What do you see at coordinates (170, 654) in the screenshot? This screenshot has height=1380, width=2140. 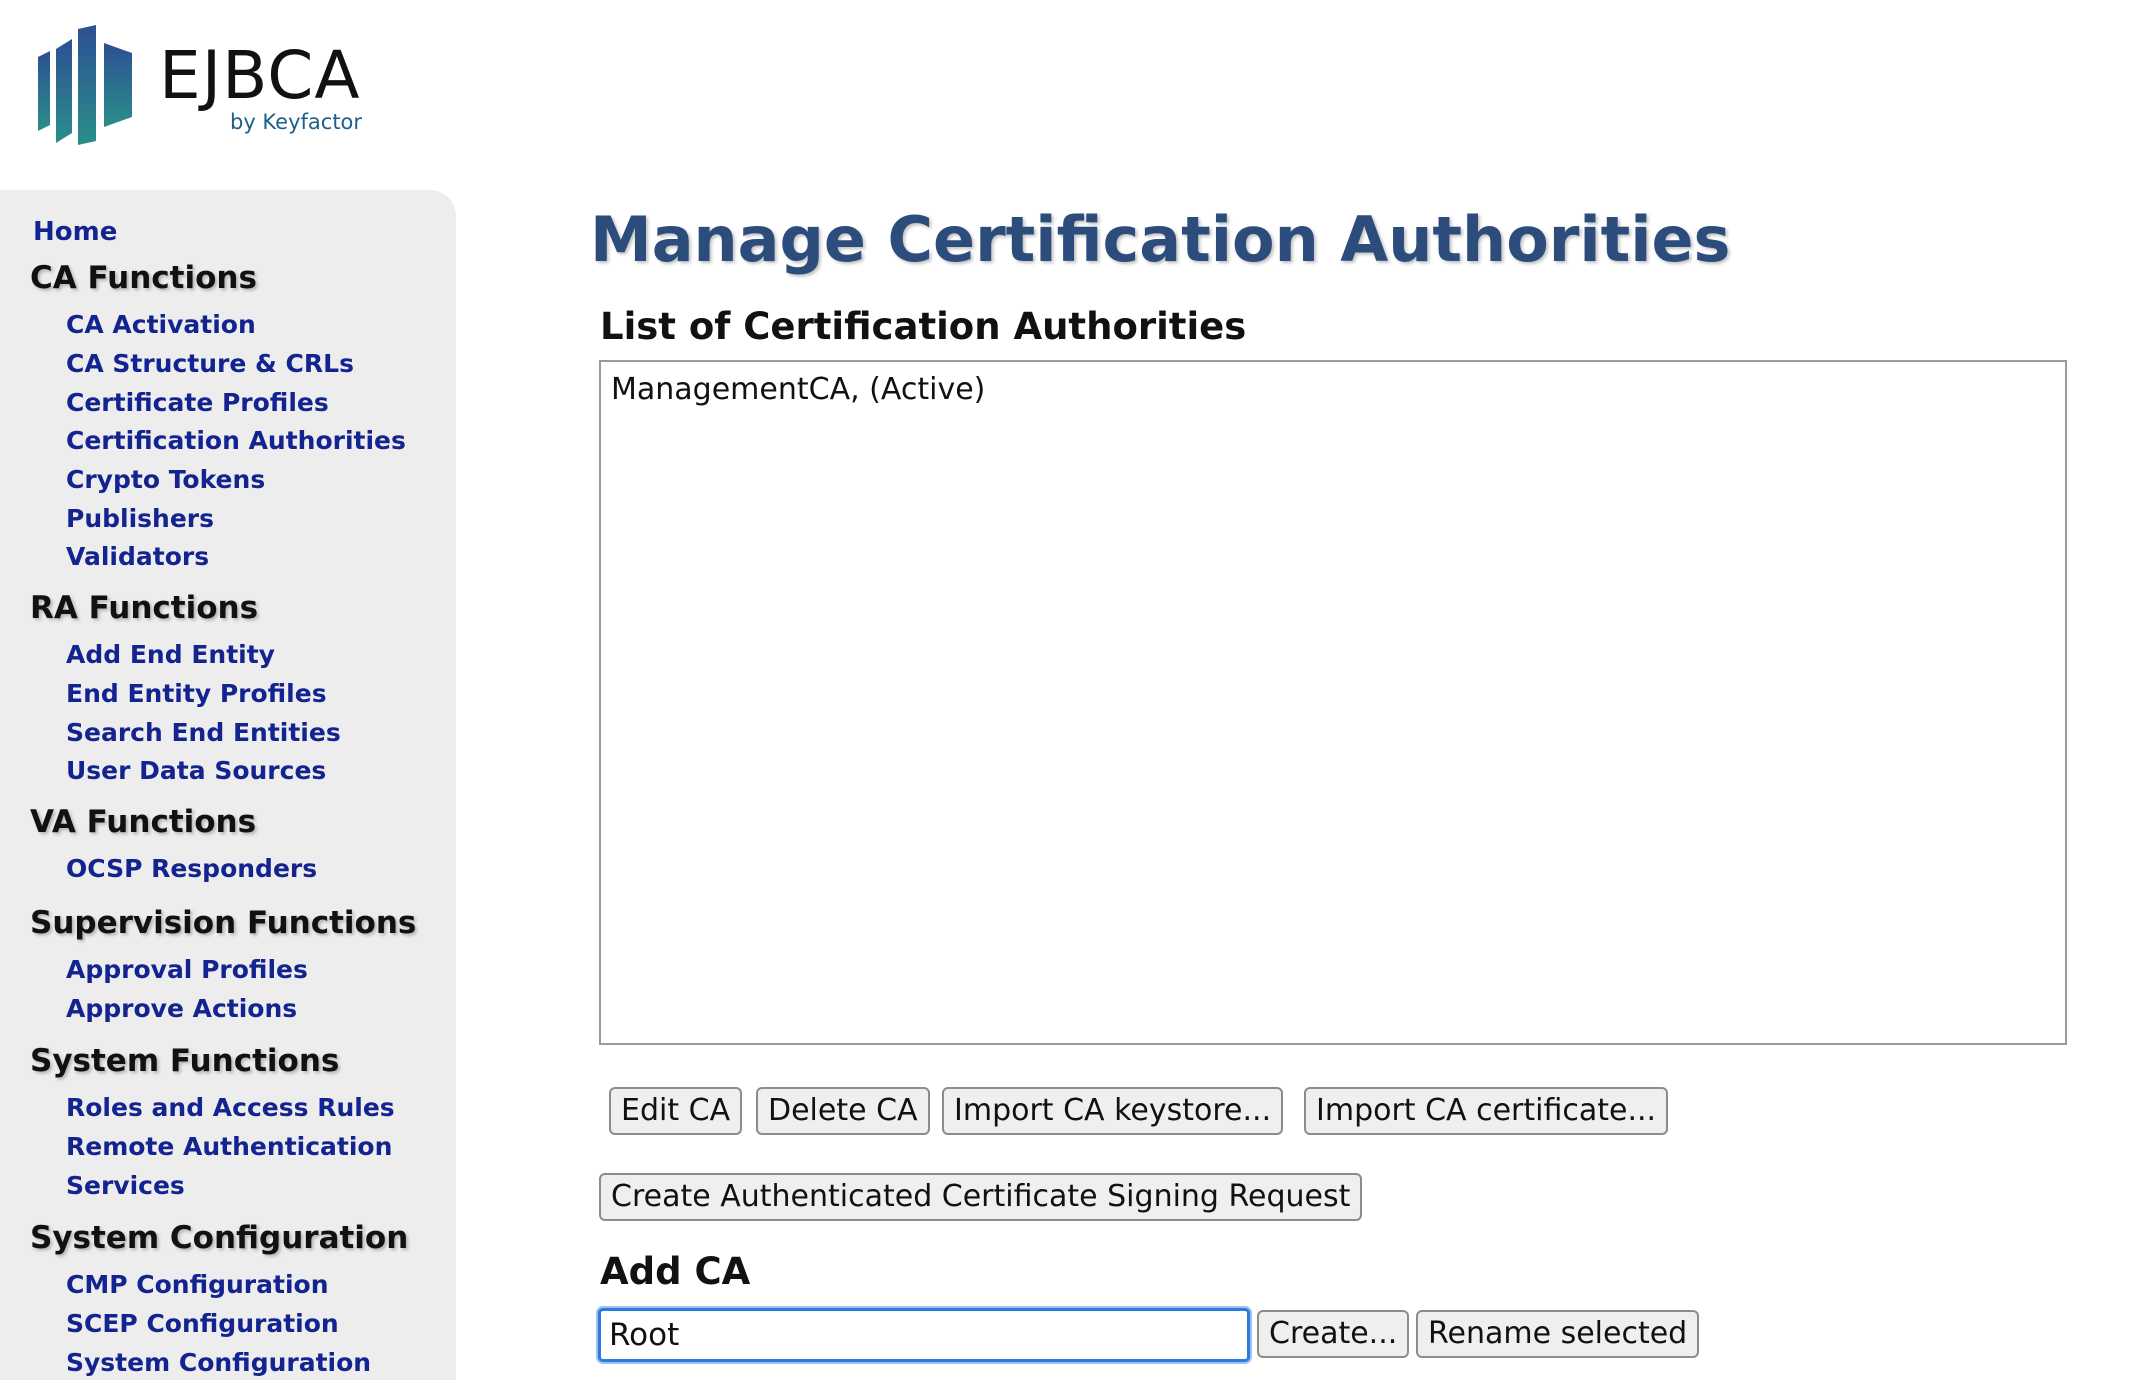 I see `nav-link-add-end-entity: Add End Entity` at bounding box center [170, 654].